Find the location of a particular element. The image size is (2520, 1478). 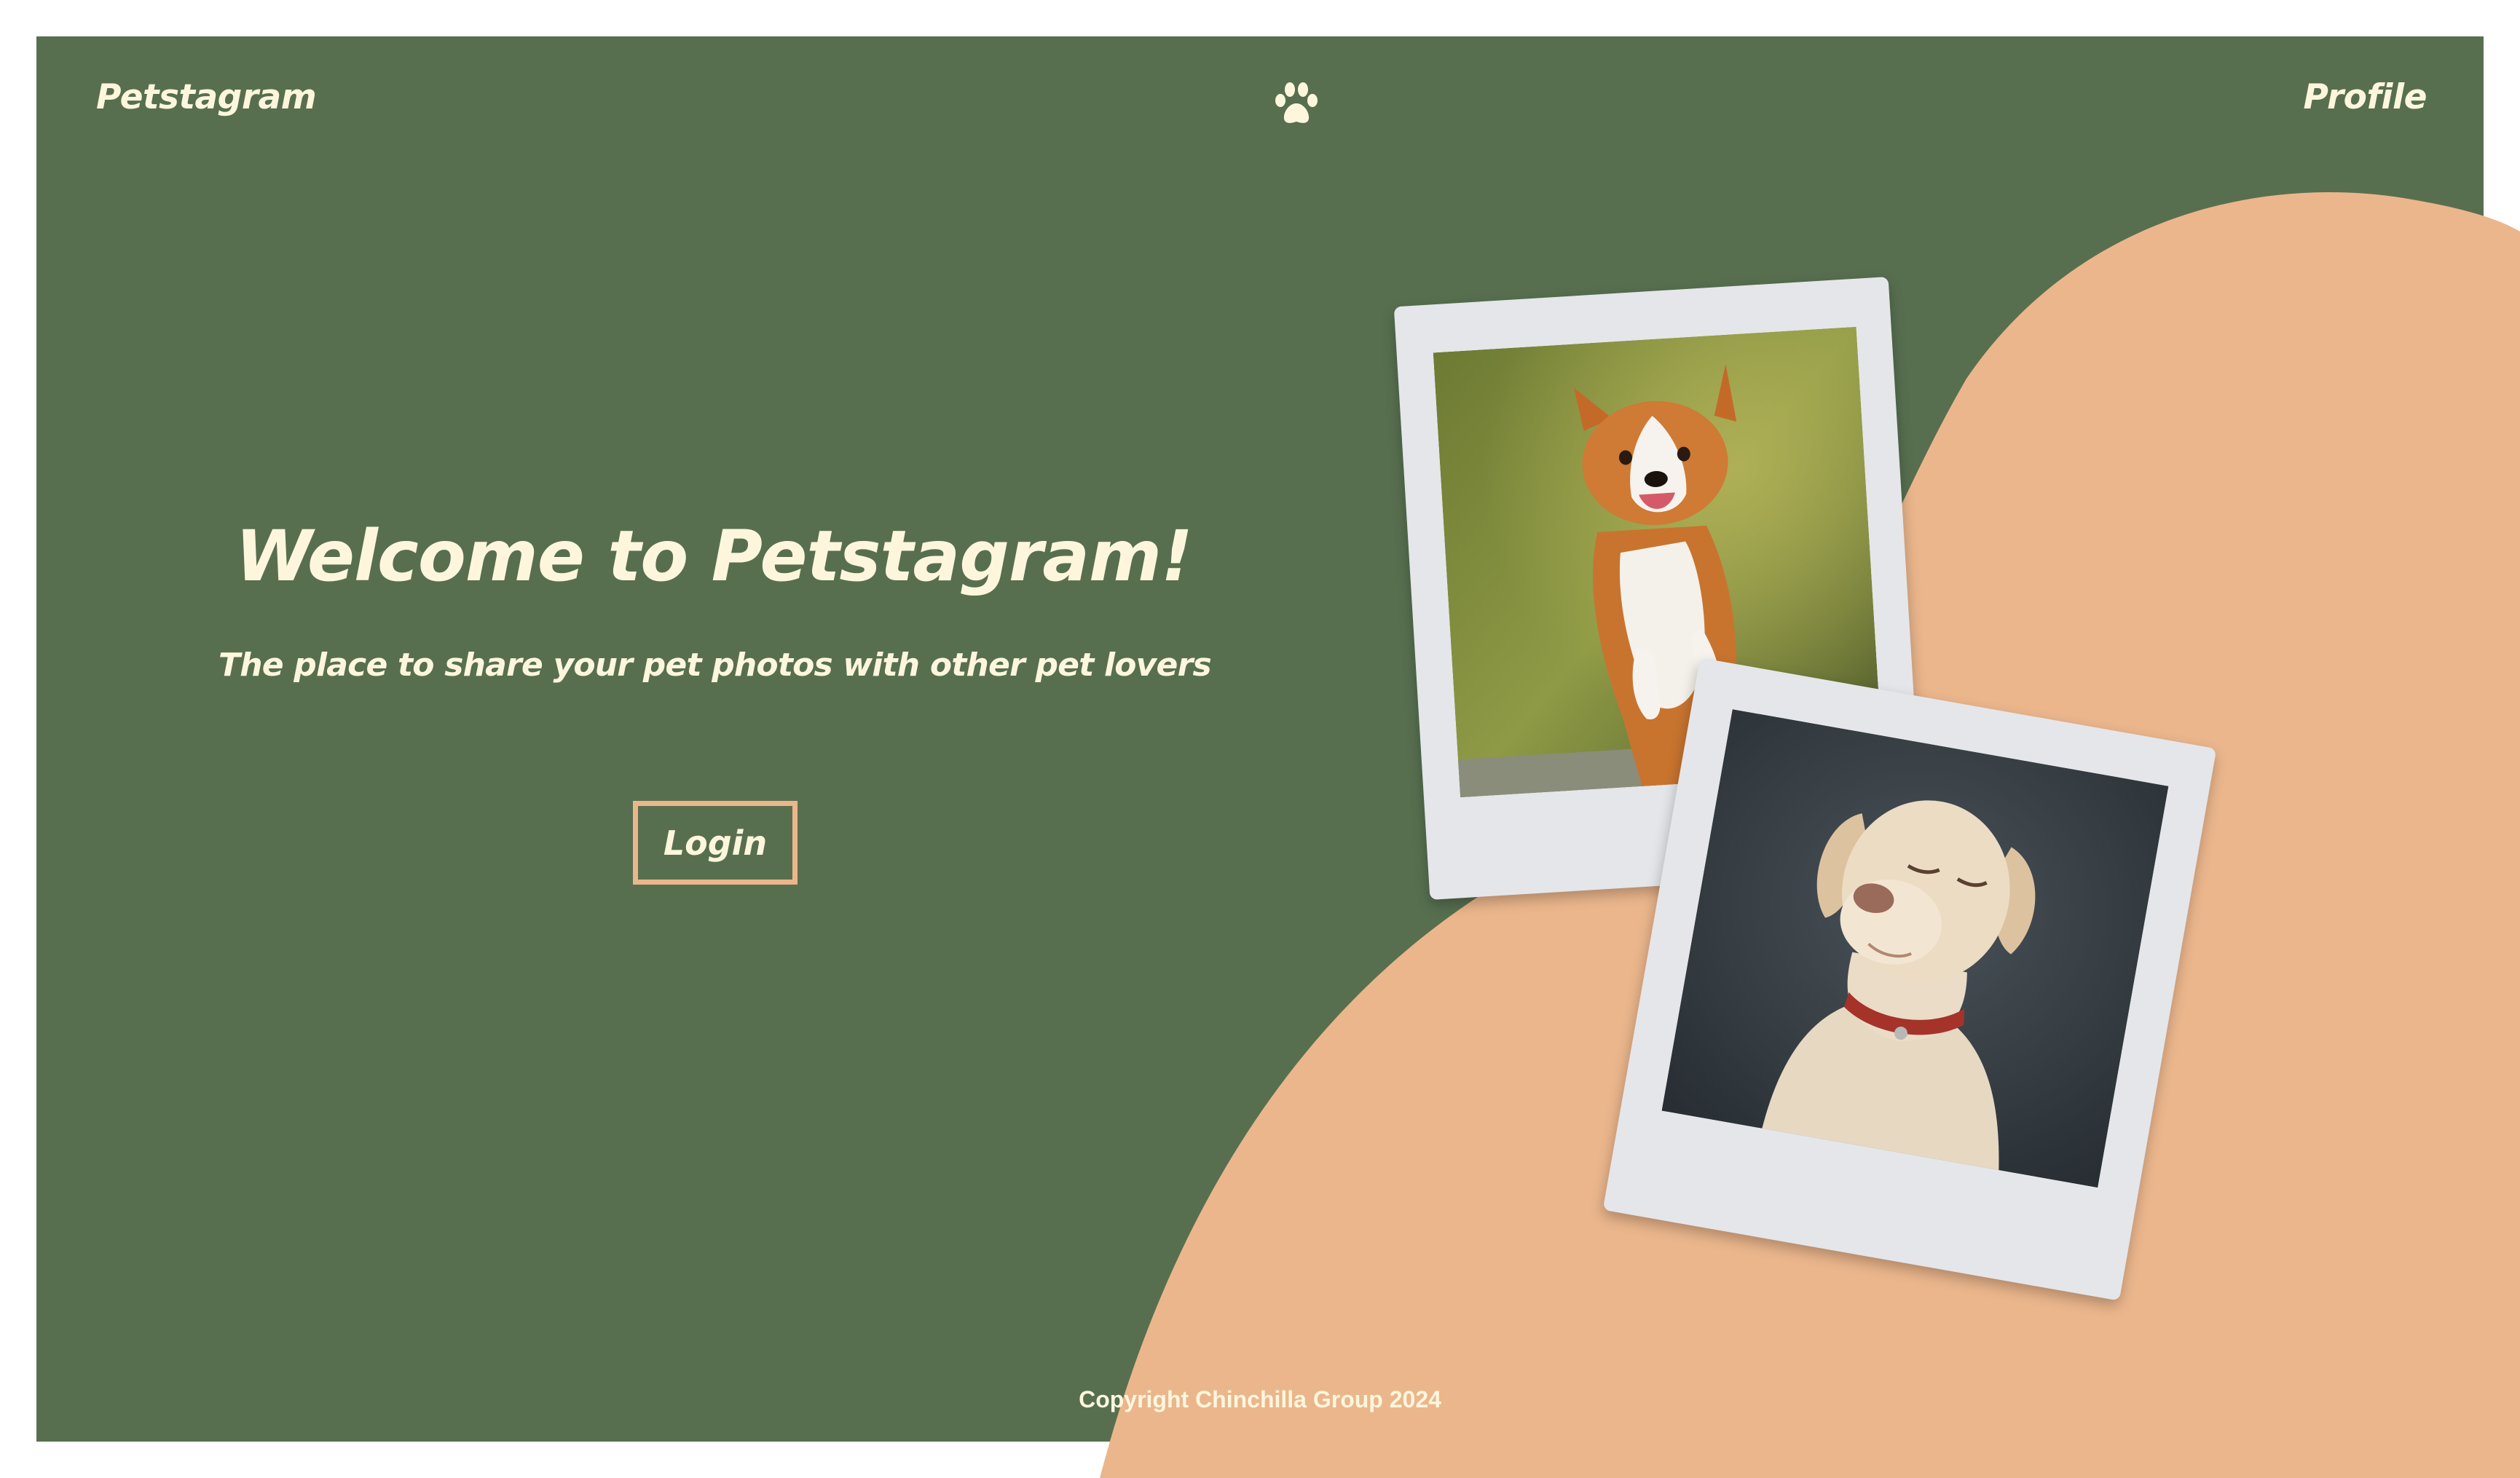

brand-link: Petstagram is located at coordinates (206, 97).